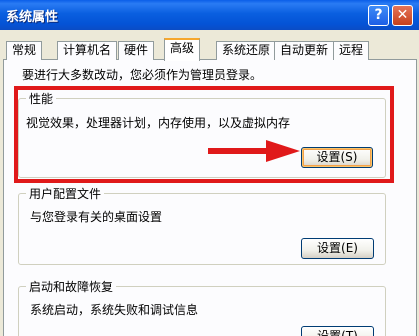  What do you see at coordinates (96, 217) in the screenshot?
I see `user-profiles-description: 与您登录有关的桌面设置` at bounding box center [96, 217].